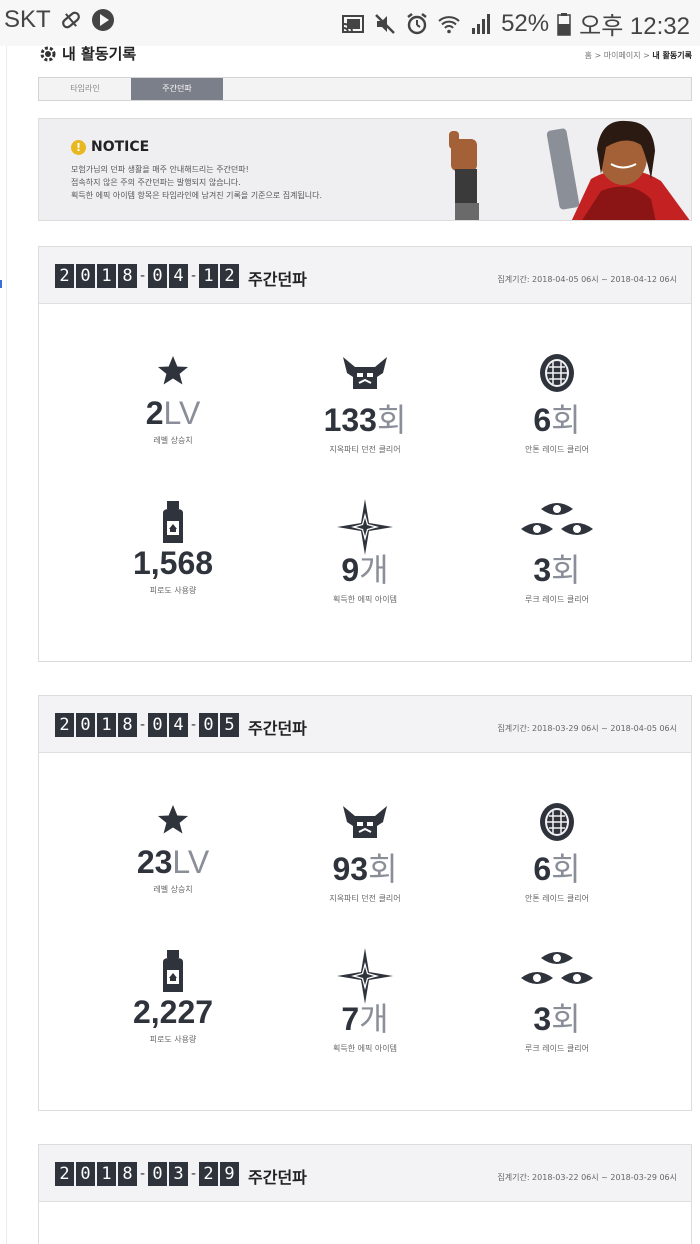 The width and height of the screenshot is (700, 1244). I want to click on battery-percent: 52%, so click(525, 23).